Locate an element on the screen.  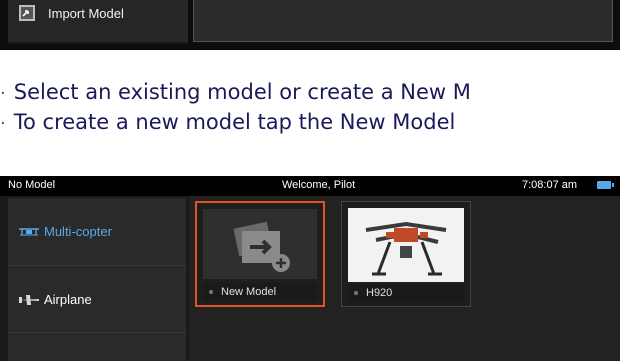
instruction-line: · To create a new model tap the New Model is located at coordinates (310, 123).